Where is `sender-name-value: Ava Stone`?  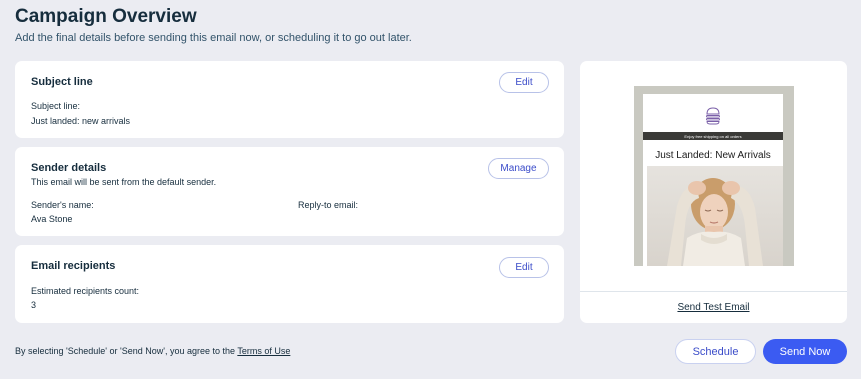
sender-name-value: Ava Stone is located at coordinates (52, 219).